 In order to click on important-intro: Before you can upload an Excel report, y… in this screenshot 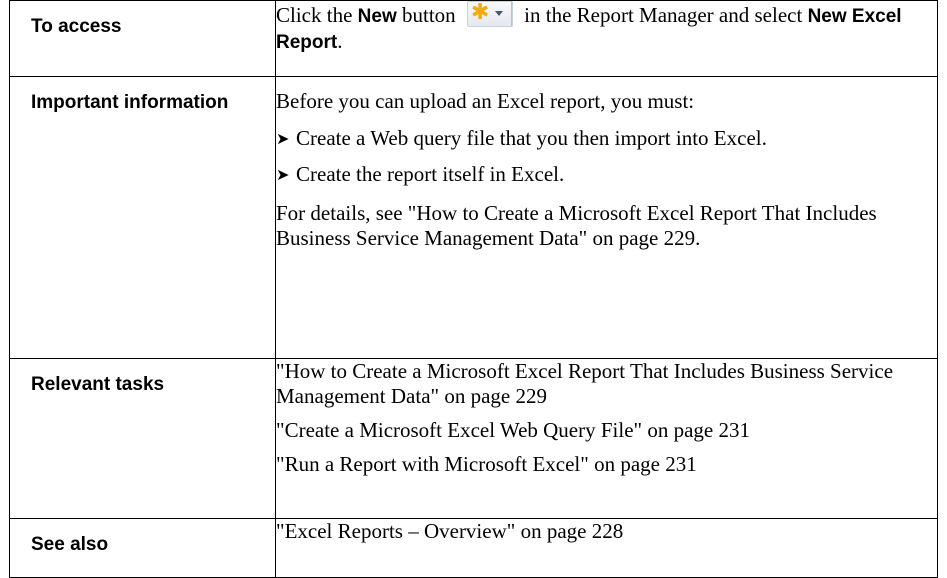, I will do `click(485, 101)`.